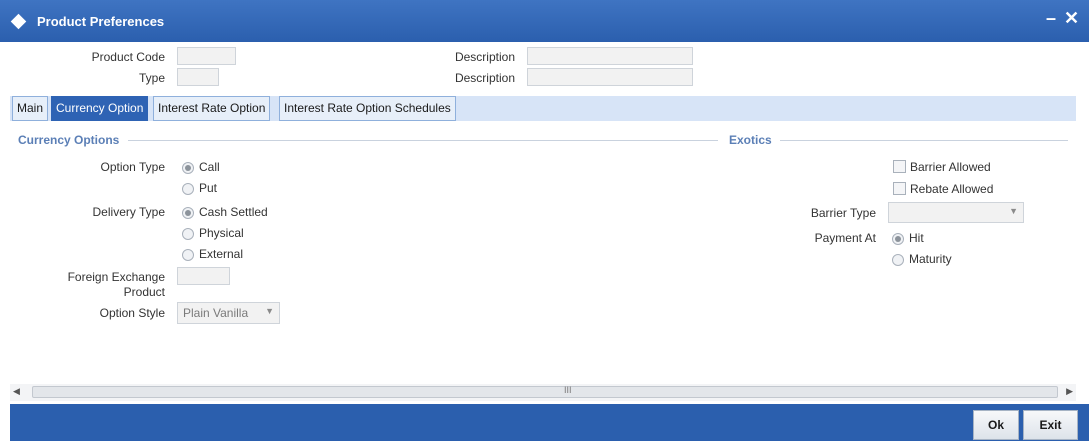 The width and height of the screenshot is (1089, 441). What do you see at coordinates (610, 56) in the screenshot?
I see `description-field` at bounding box center [610, 56].